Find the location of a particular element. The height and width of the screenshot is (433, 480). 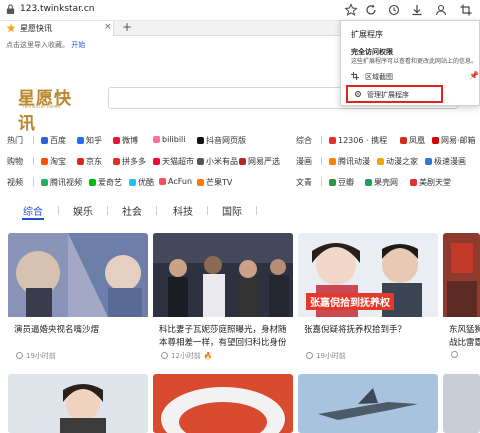

extension-item-screenshot: 区域截图 is located at coordinates (372, 77).